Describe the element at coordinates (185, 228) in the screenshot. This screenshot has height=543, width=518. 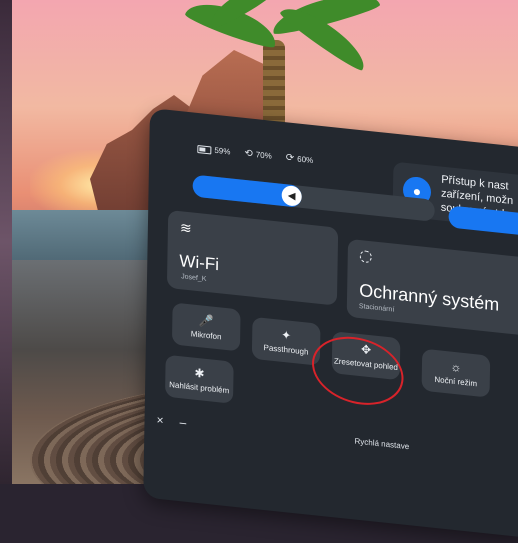
I see `wifi-icon: ≋` at that location.